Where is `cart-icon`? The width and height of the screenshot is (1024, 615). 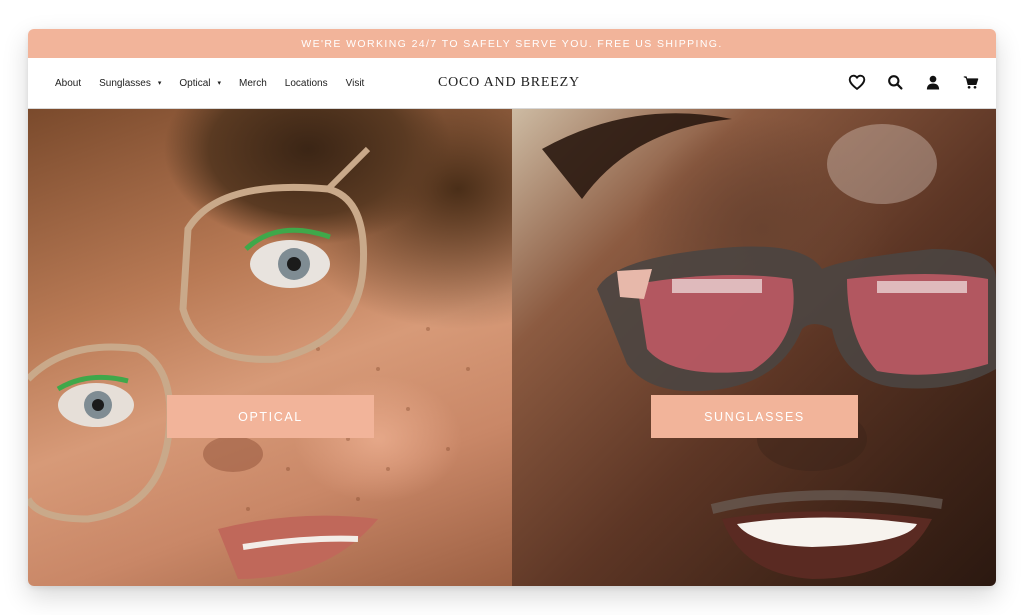 cart-icon is located at coordinates (971, 82).